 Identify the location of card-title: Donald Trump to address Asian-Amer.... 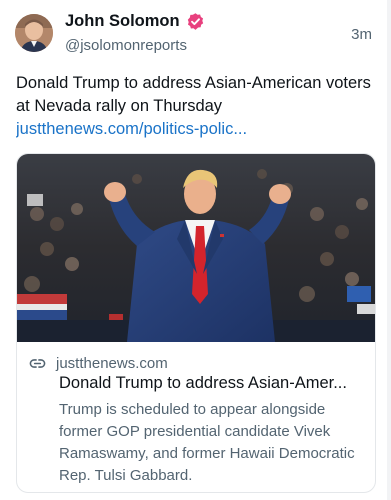
(213, 383).